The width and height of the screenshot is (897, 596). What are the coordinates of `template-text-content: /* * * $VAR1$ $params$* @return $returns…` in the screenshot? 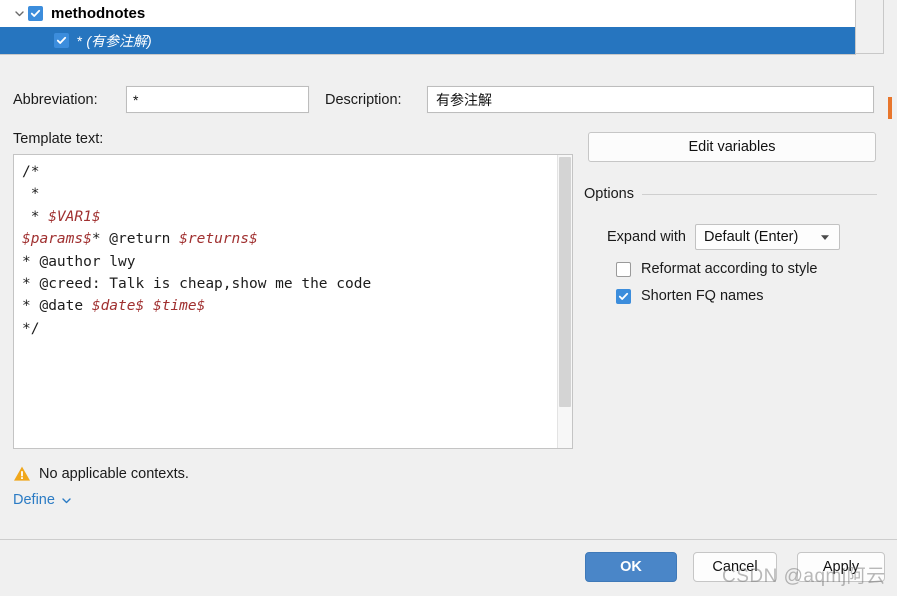 It's located at (192, 247).